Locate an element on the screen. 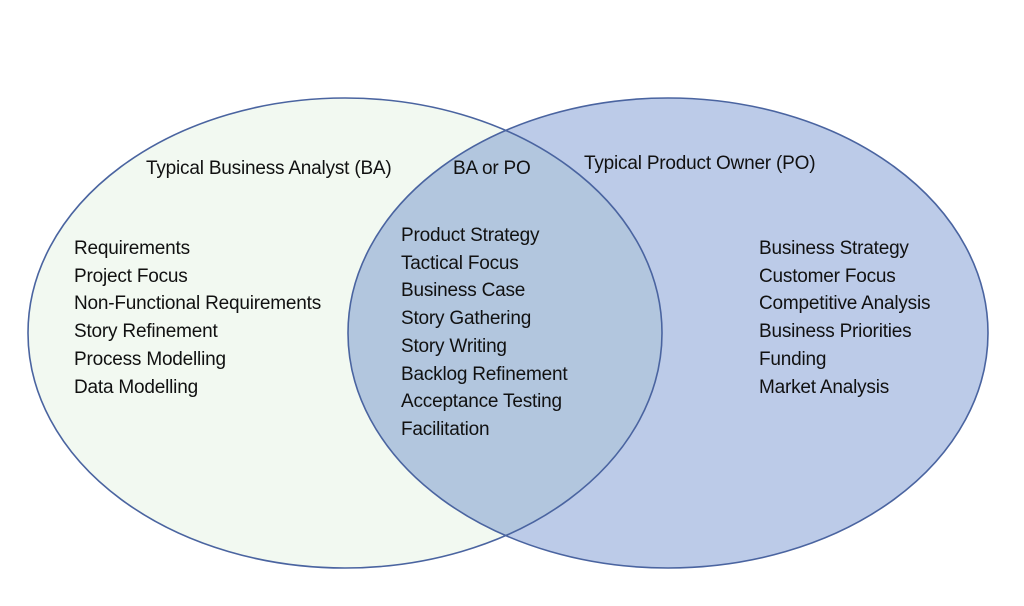 Image resolution: width=1024 pixels, height=606 pixels. ba-item: Process Modelling is located at coordinates (150, 359).